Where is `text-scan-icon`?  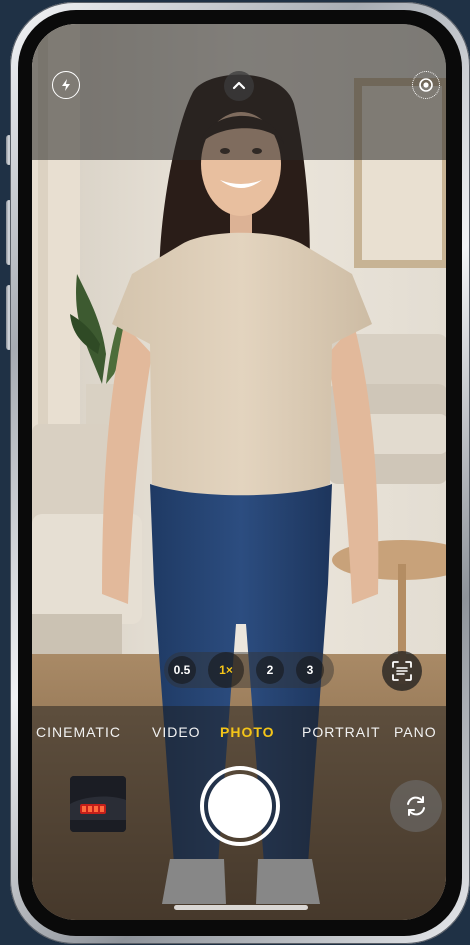
text-scan-icon is located at coordinates (402, 671).